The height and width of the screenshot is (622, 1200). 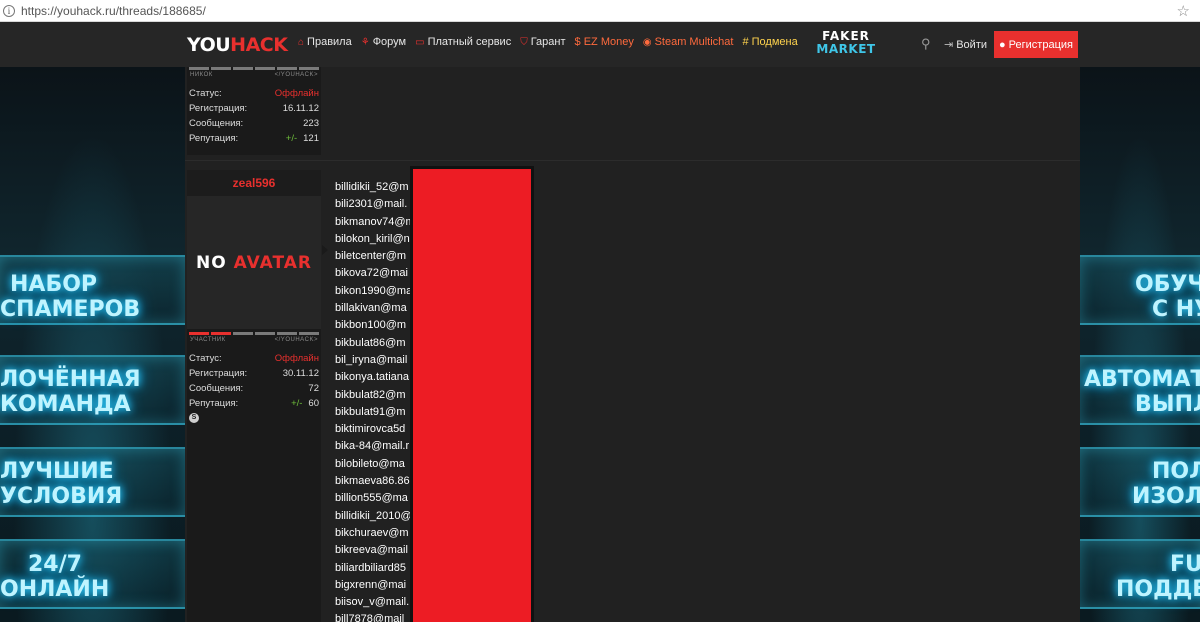 I want to click on nav-item: ⛉ Гарант, so click(x=542, y=42).